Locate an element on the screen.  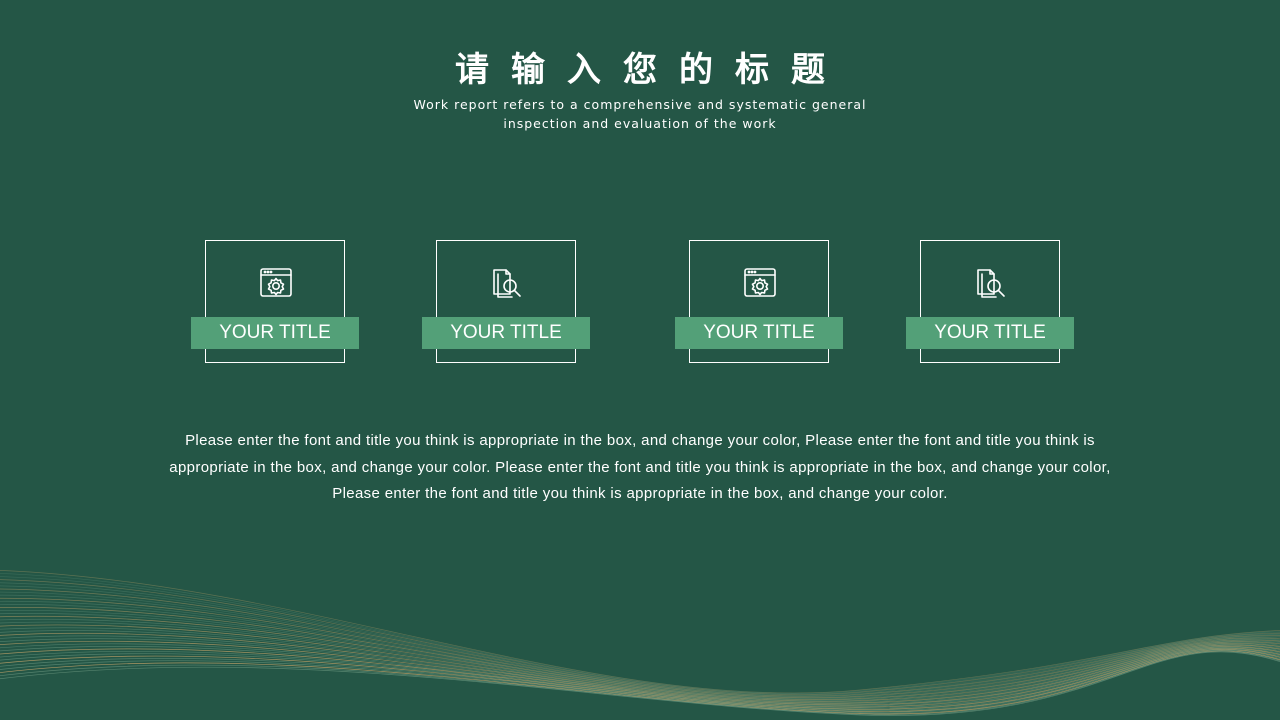
card-title-1: YOUR TITLE is located at coordinates (275, 333).